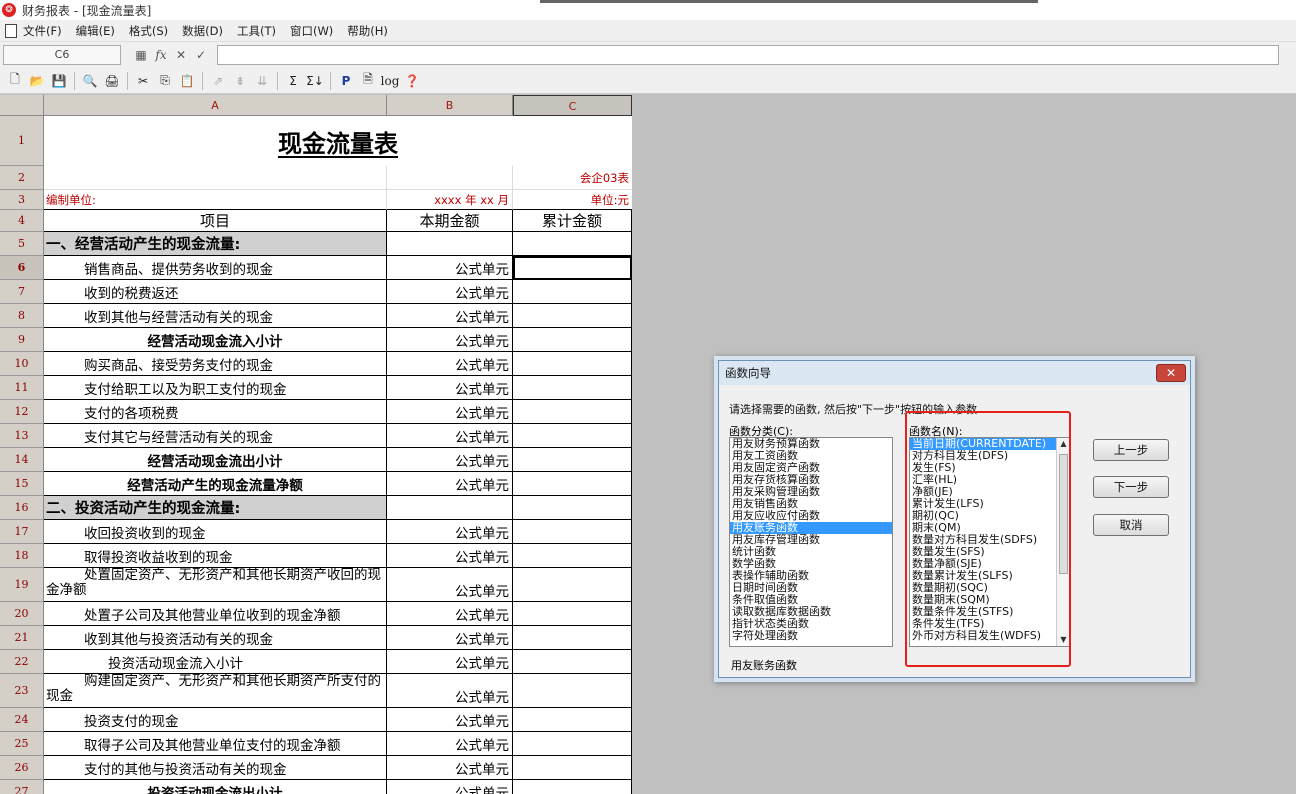 This screenshot has width=1296, height=794. I want to click on category-item: 条件取值函数, so click(811, 600).